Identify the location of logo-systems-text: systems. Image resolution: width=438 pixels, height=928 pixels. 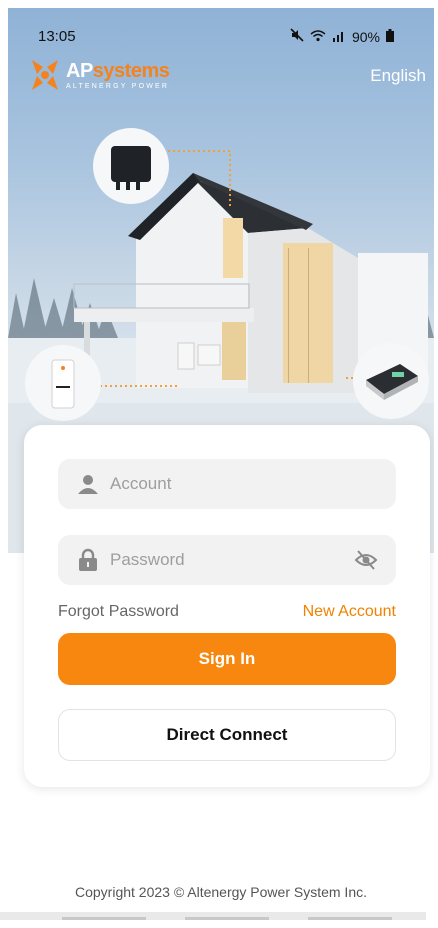
(131, 70).